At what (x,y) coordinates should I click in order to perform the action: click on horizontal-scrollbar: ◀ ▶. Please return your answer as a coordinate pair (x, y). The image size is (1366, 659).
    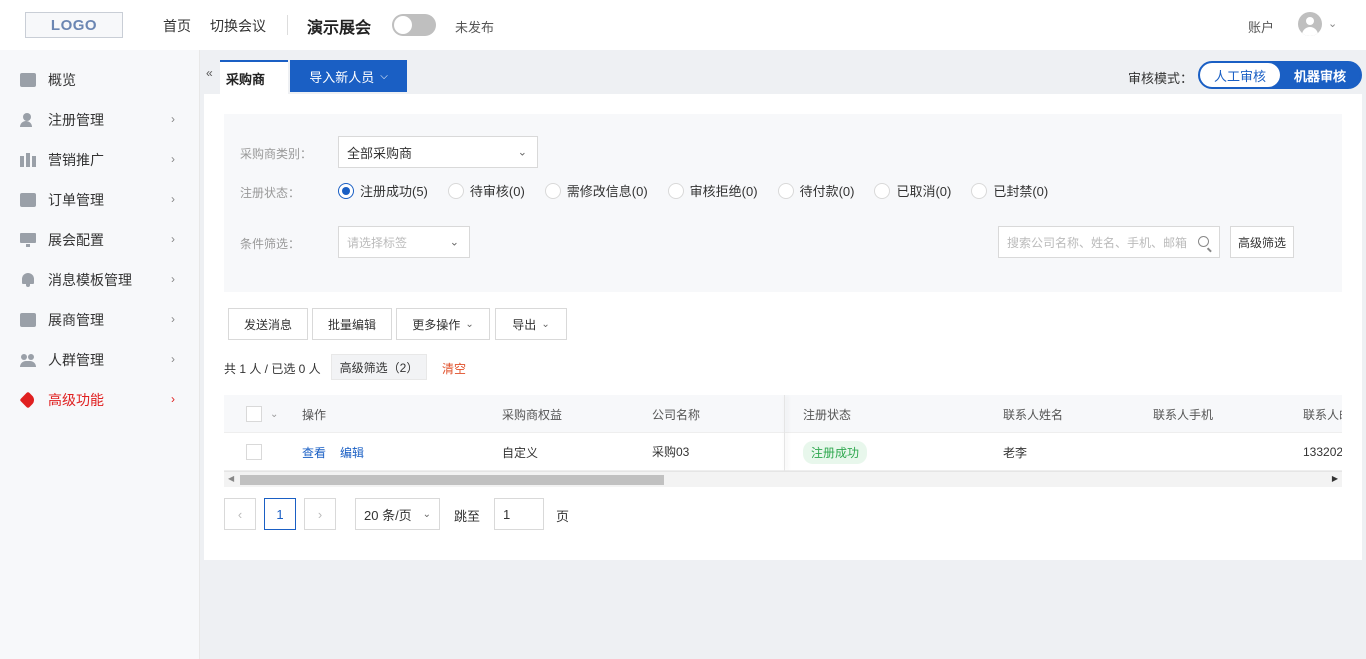
    Looking at the image, I should click on (783, 479).